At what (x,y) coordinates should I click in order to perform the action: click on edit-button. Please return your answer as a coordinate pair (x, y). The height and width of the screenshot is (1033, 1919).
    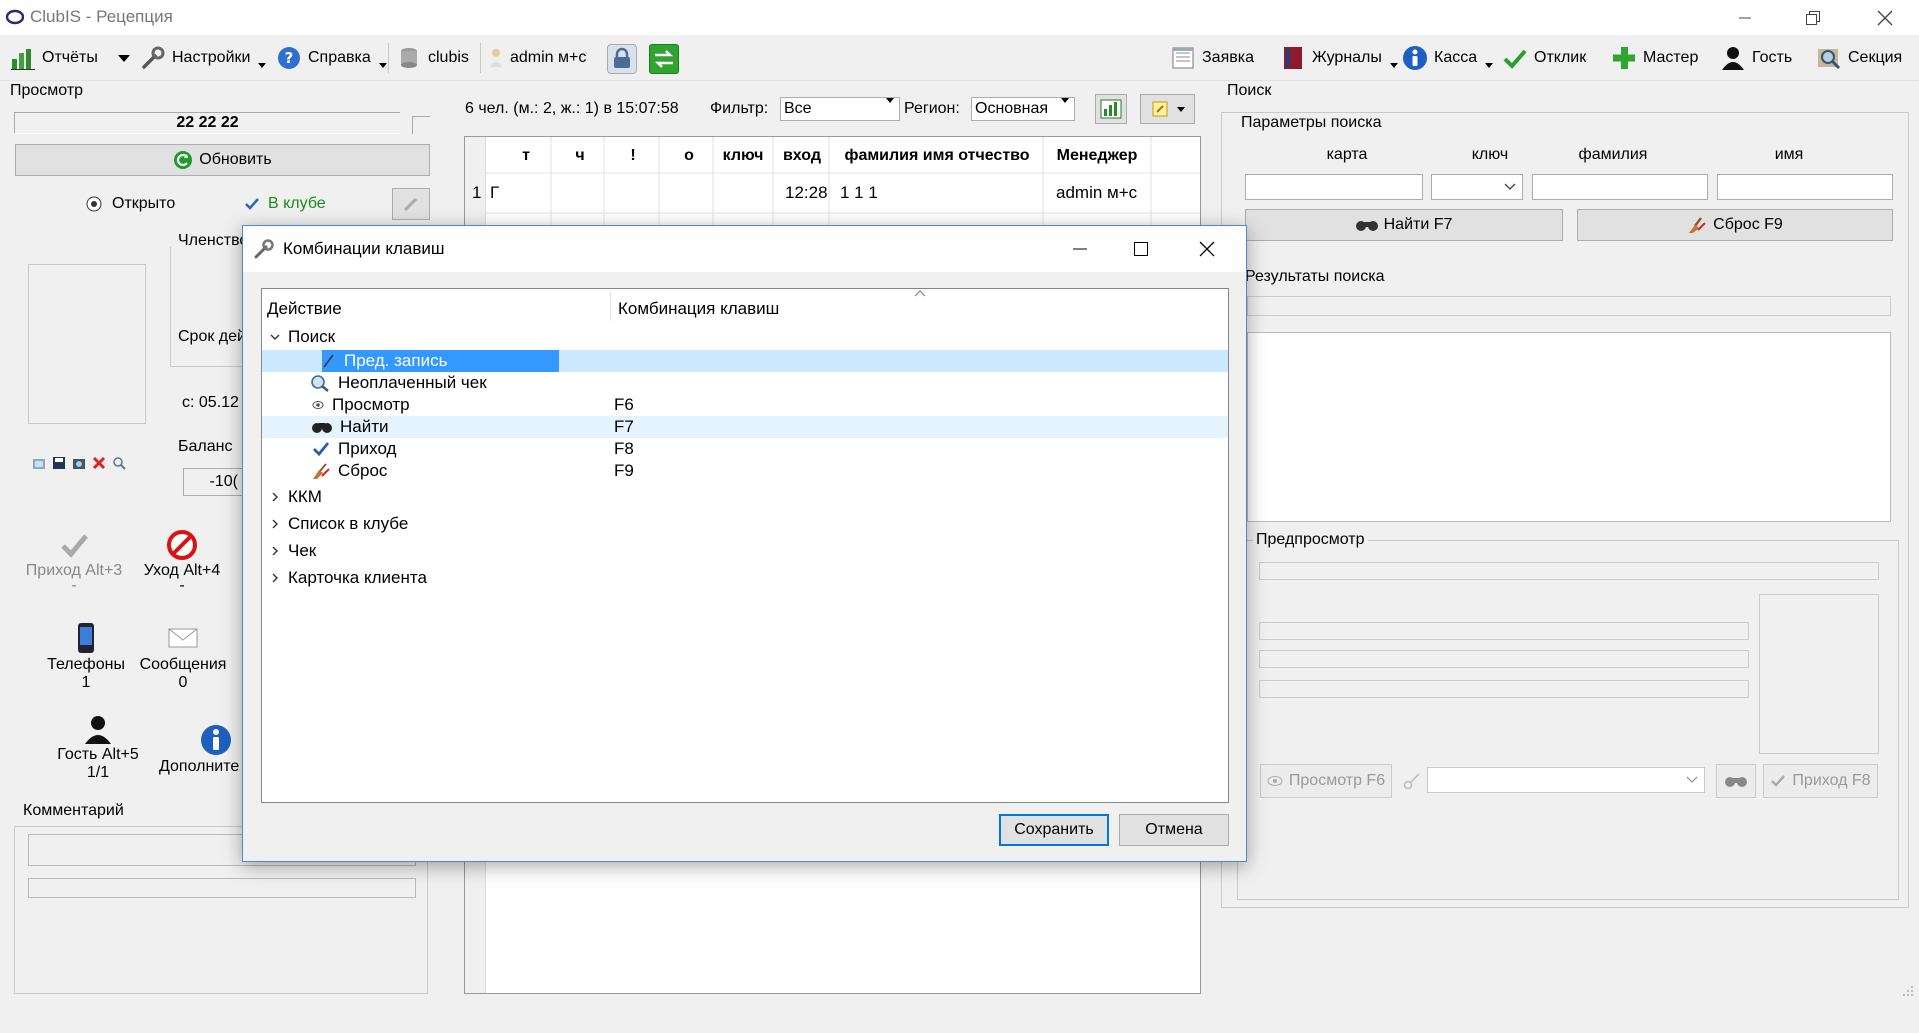
    Looking at the image, I should click on (411, 204).